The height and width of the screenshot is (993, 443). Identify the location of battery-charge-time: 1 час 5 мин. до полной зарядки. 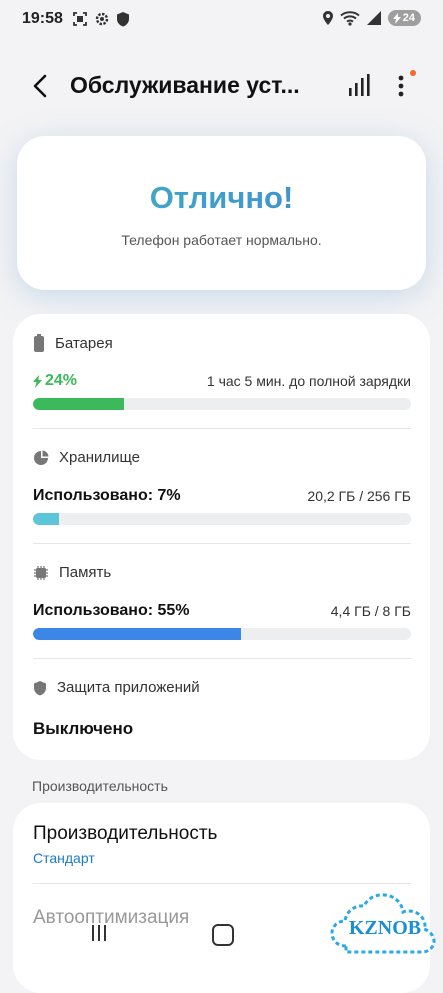
(308, 381).